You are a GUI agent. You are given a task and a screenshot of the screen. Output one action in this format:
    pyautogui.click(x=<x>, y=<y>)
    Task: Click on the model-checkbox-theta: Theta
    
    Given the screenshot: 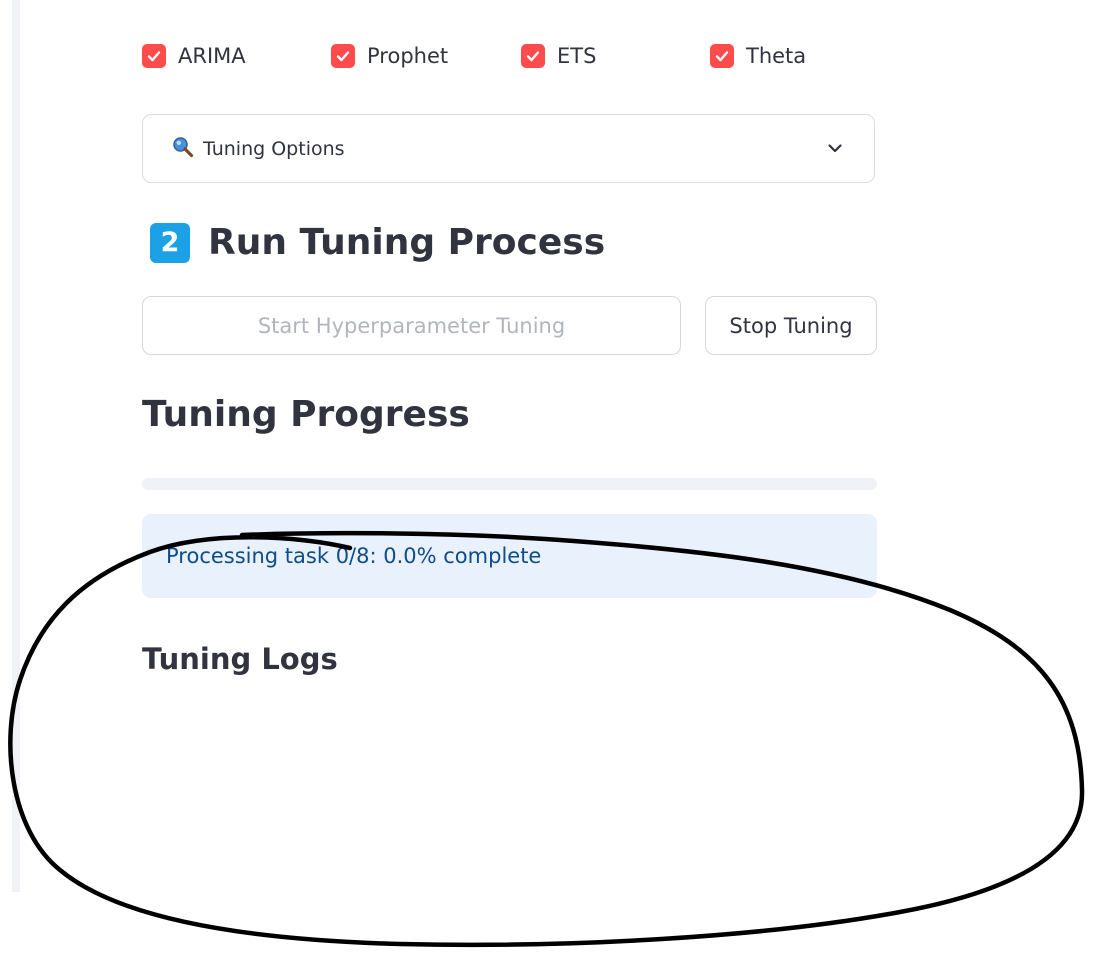 What is the action you would take?
    pyautogui.click(x=758, y=56)
    